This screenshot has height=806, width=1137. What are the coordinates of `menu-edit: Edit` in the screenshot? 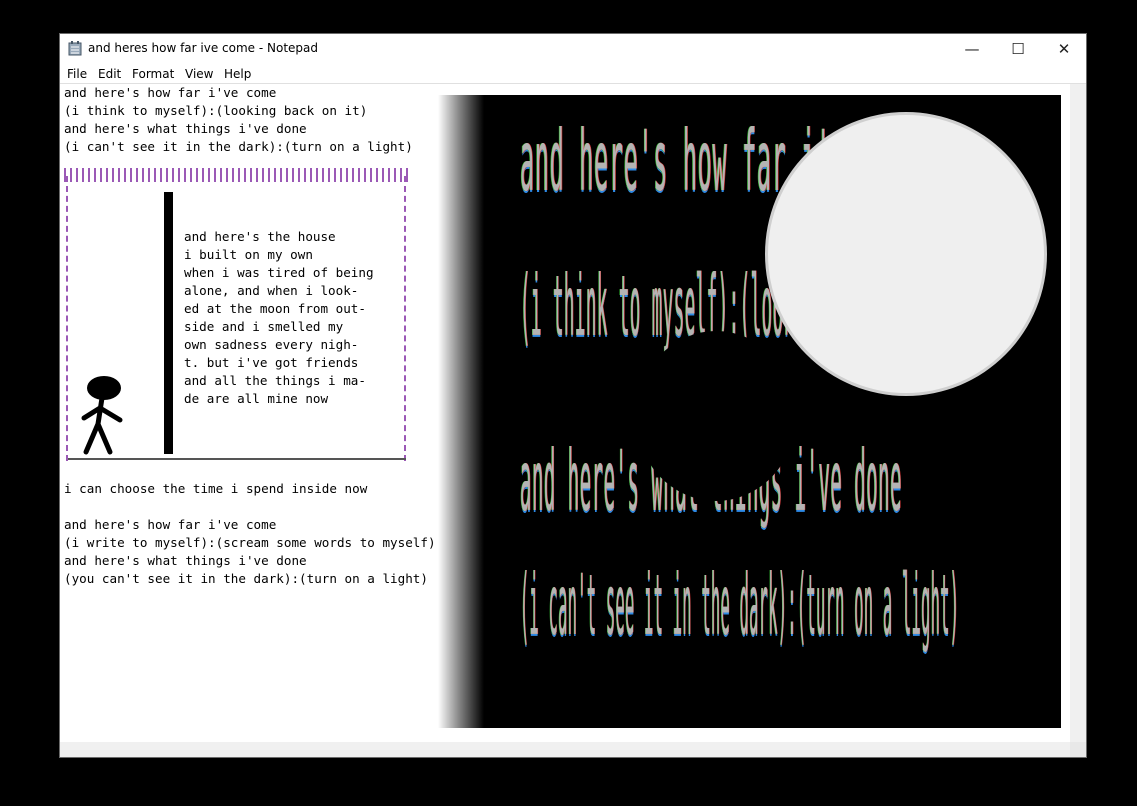 It's located at (109, 74).